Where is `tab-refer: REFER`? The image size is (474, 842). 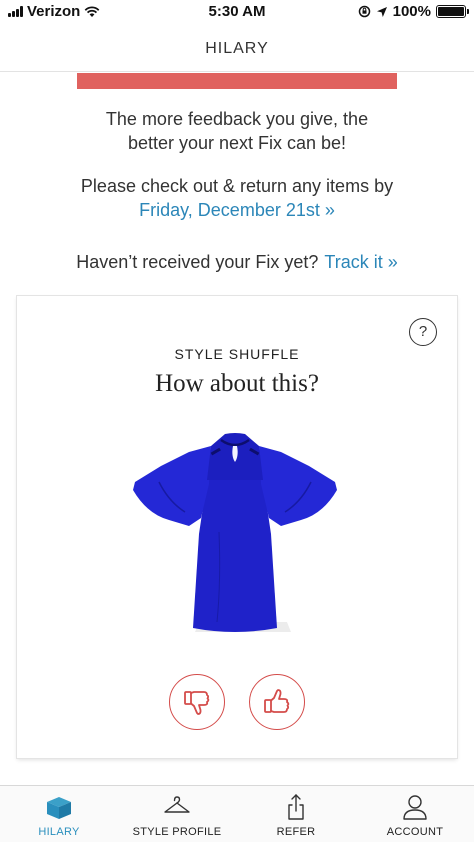 tab-refer: REFER is located at coordinates (296, 814).